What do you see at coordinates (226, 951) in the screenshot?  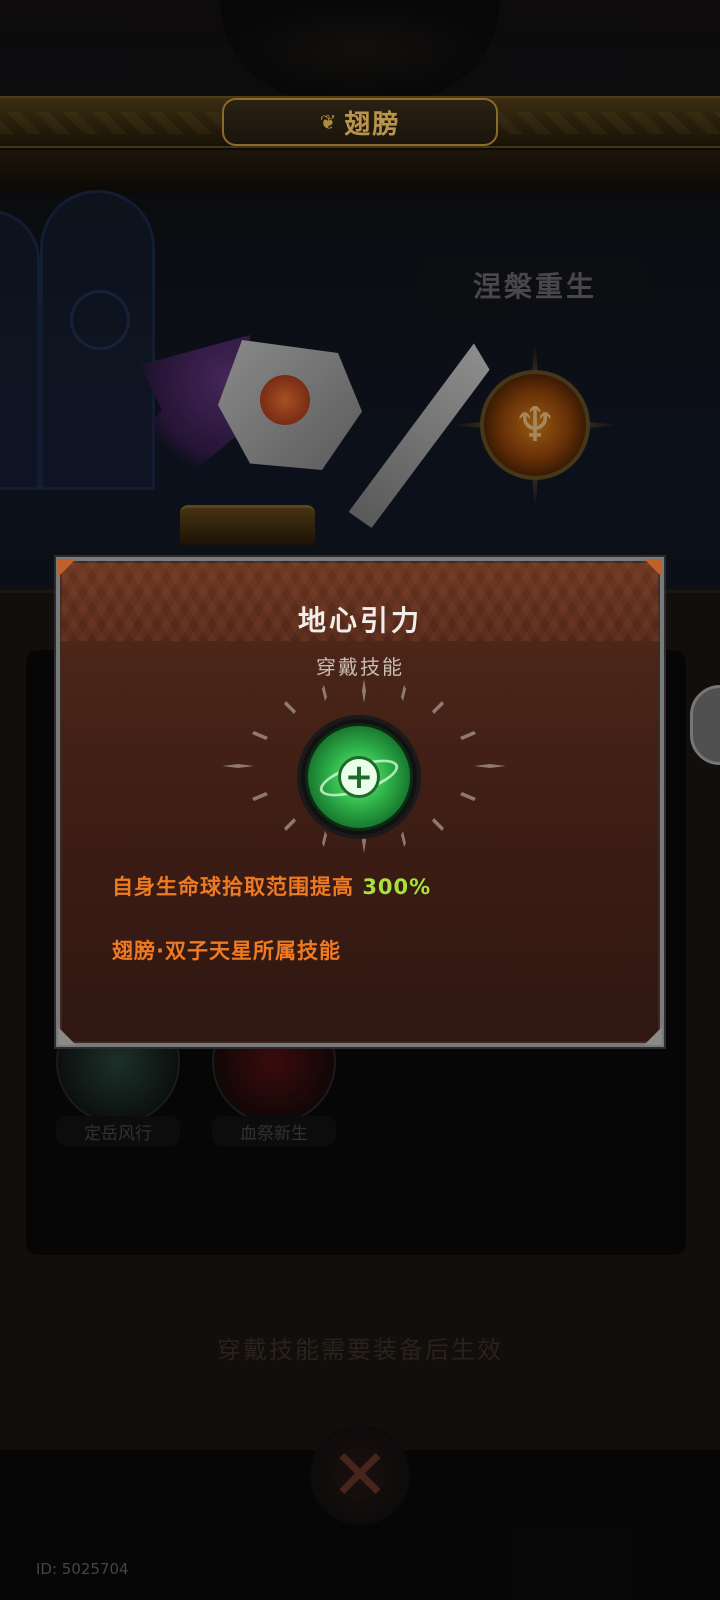 I see `skill-source-text: 翅膀·双子天星所属技能` at bounding box center [226, 951].